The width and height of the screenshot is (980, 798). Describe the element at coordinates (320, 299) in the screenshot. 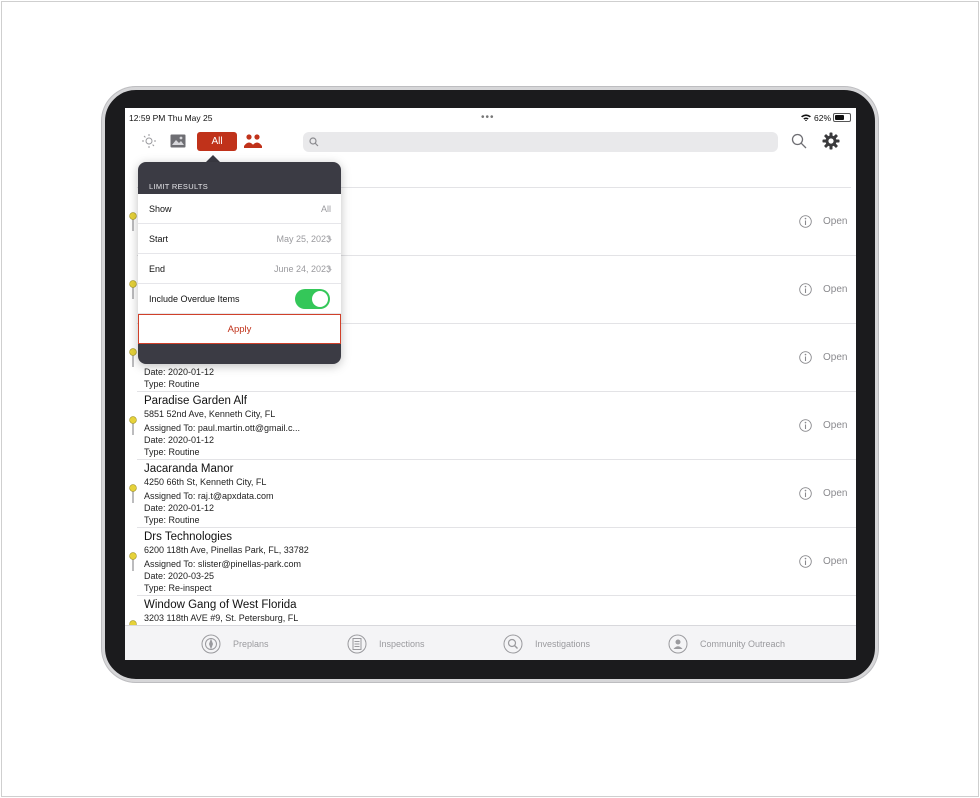

I see `toggle-knob` at that location.